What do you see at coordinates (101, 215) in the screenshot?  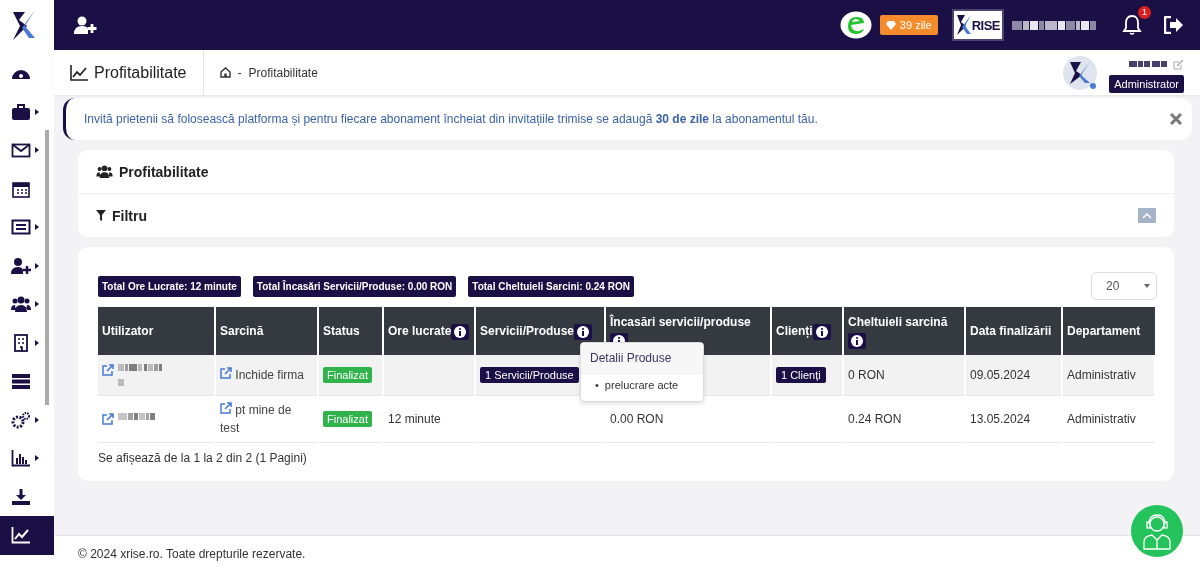 I see `filter-icon` at bounding box center [101, 215].